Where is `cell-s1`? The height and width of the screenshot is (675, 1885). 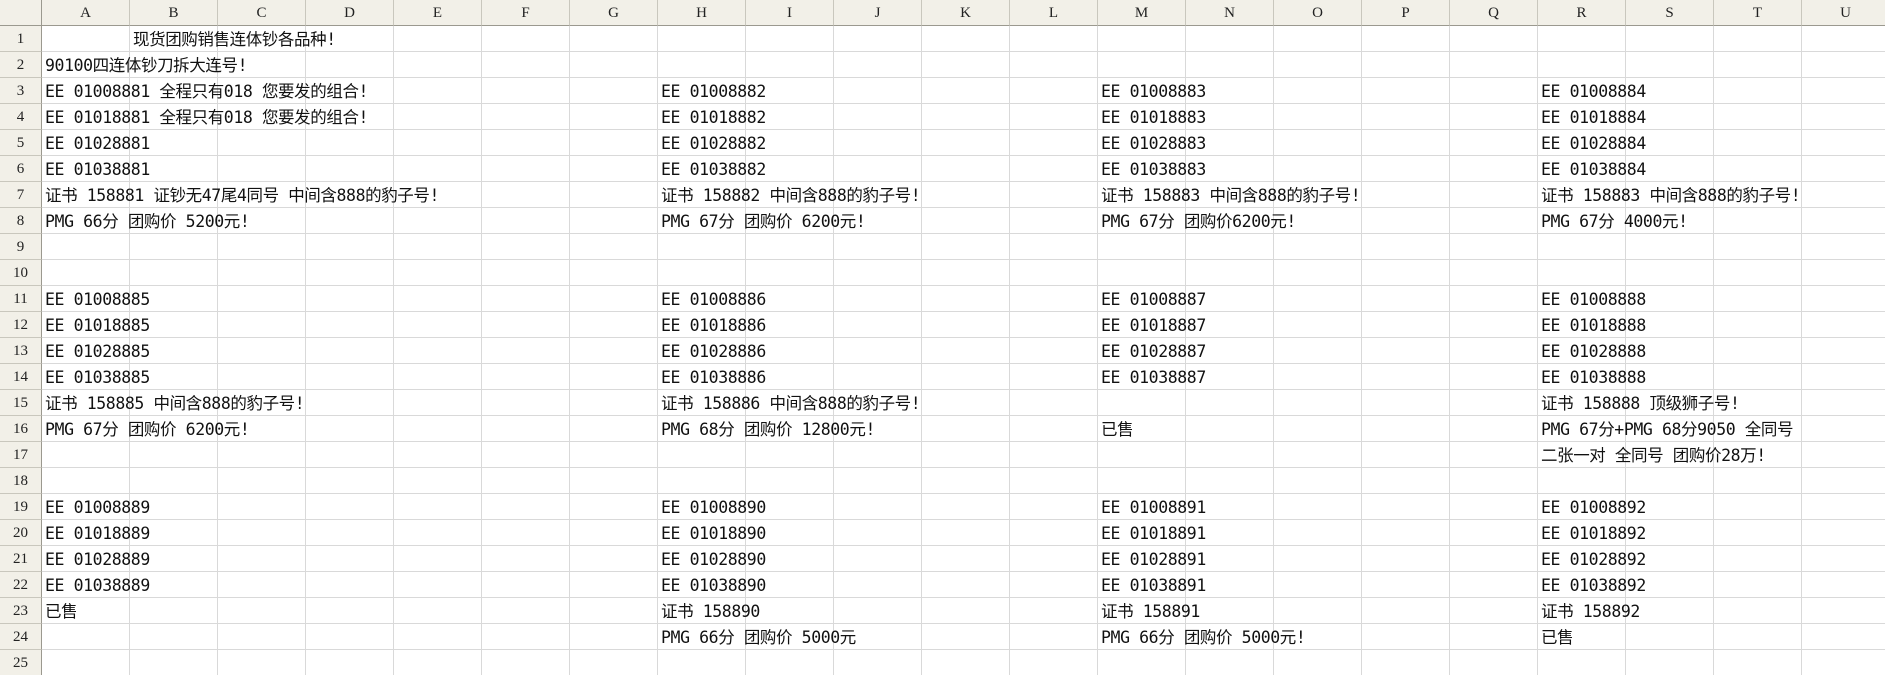 cell-s1 is located at coordinates (1670, 39).